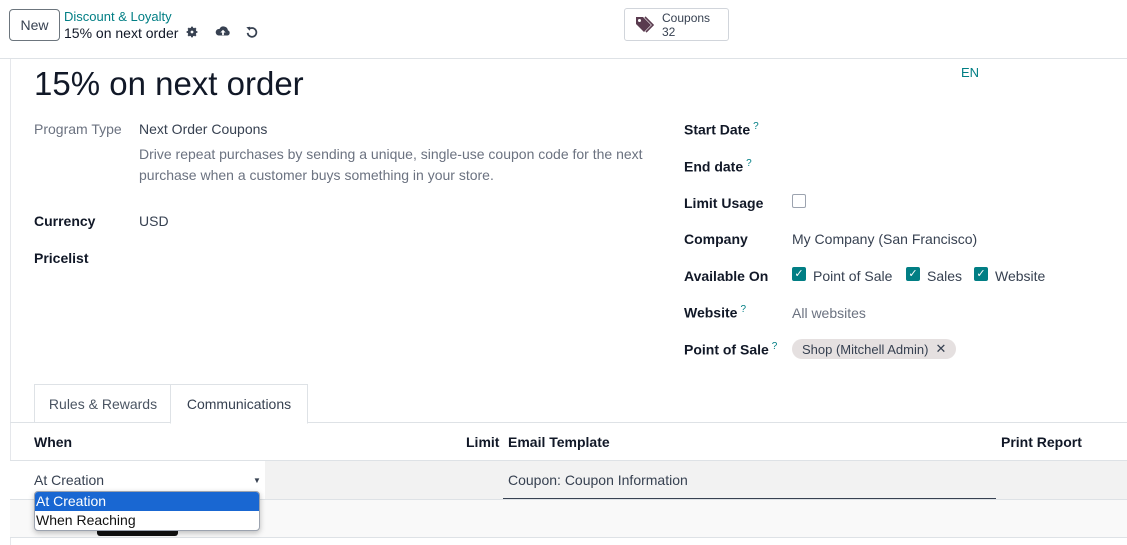  I want to click on close-icon: ✕, so click(940, 349).